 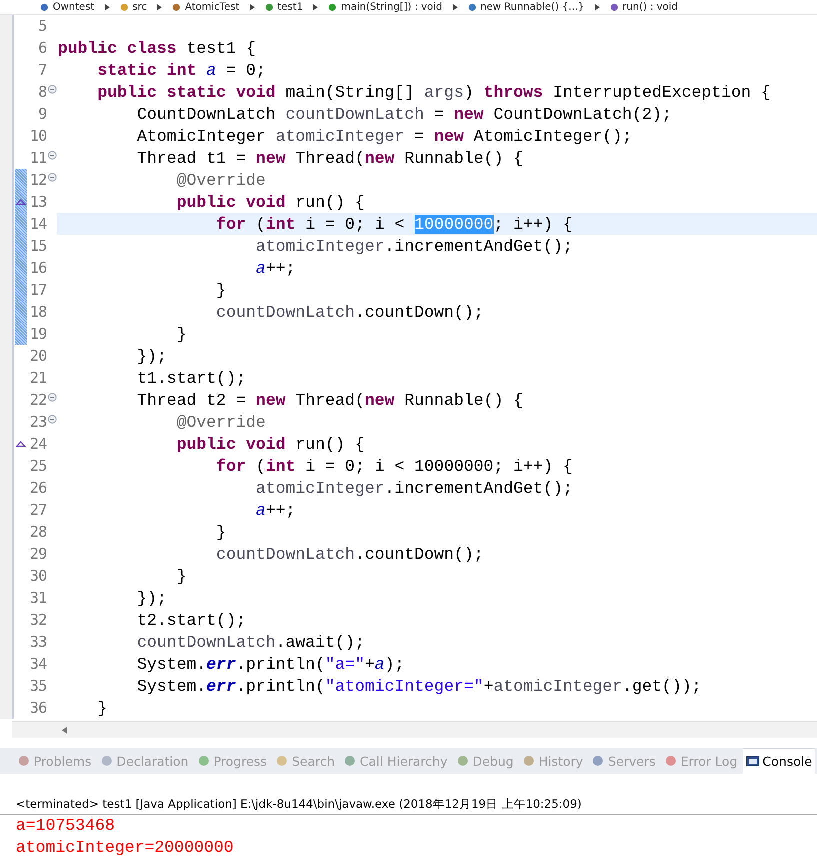 I want to click on breadcrumb-item: test1, so click(x=291, y=7).